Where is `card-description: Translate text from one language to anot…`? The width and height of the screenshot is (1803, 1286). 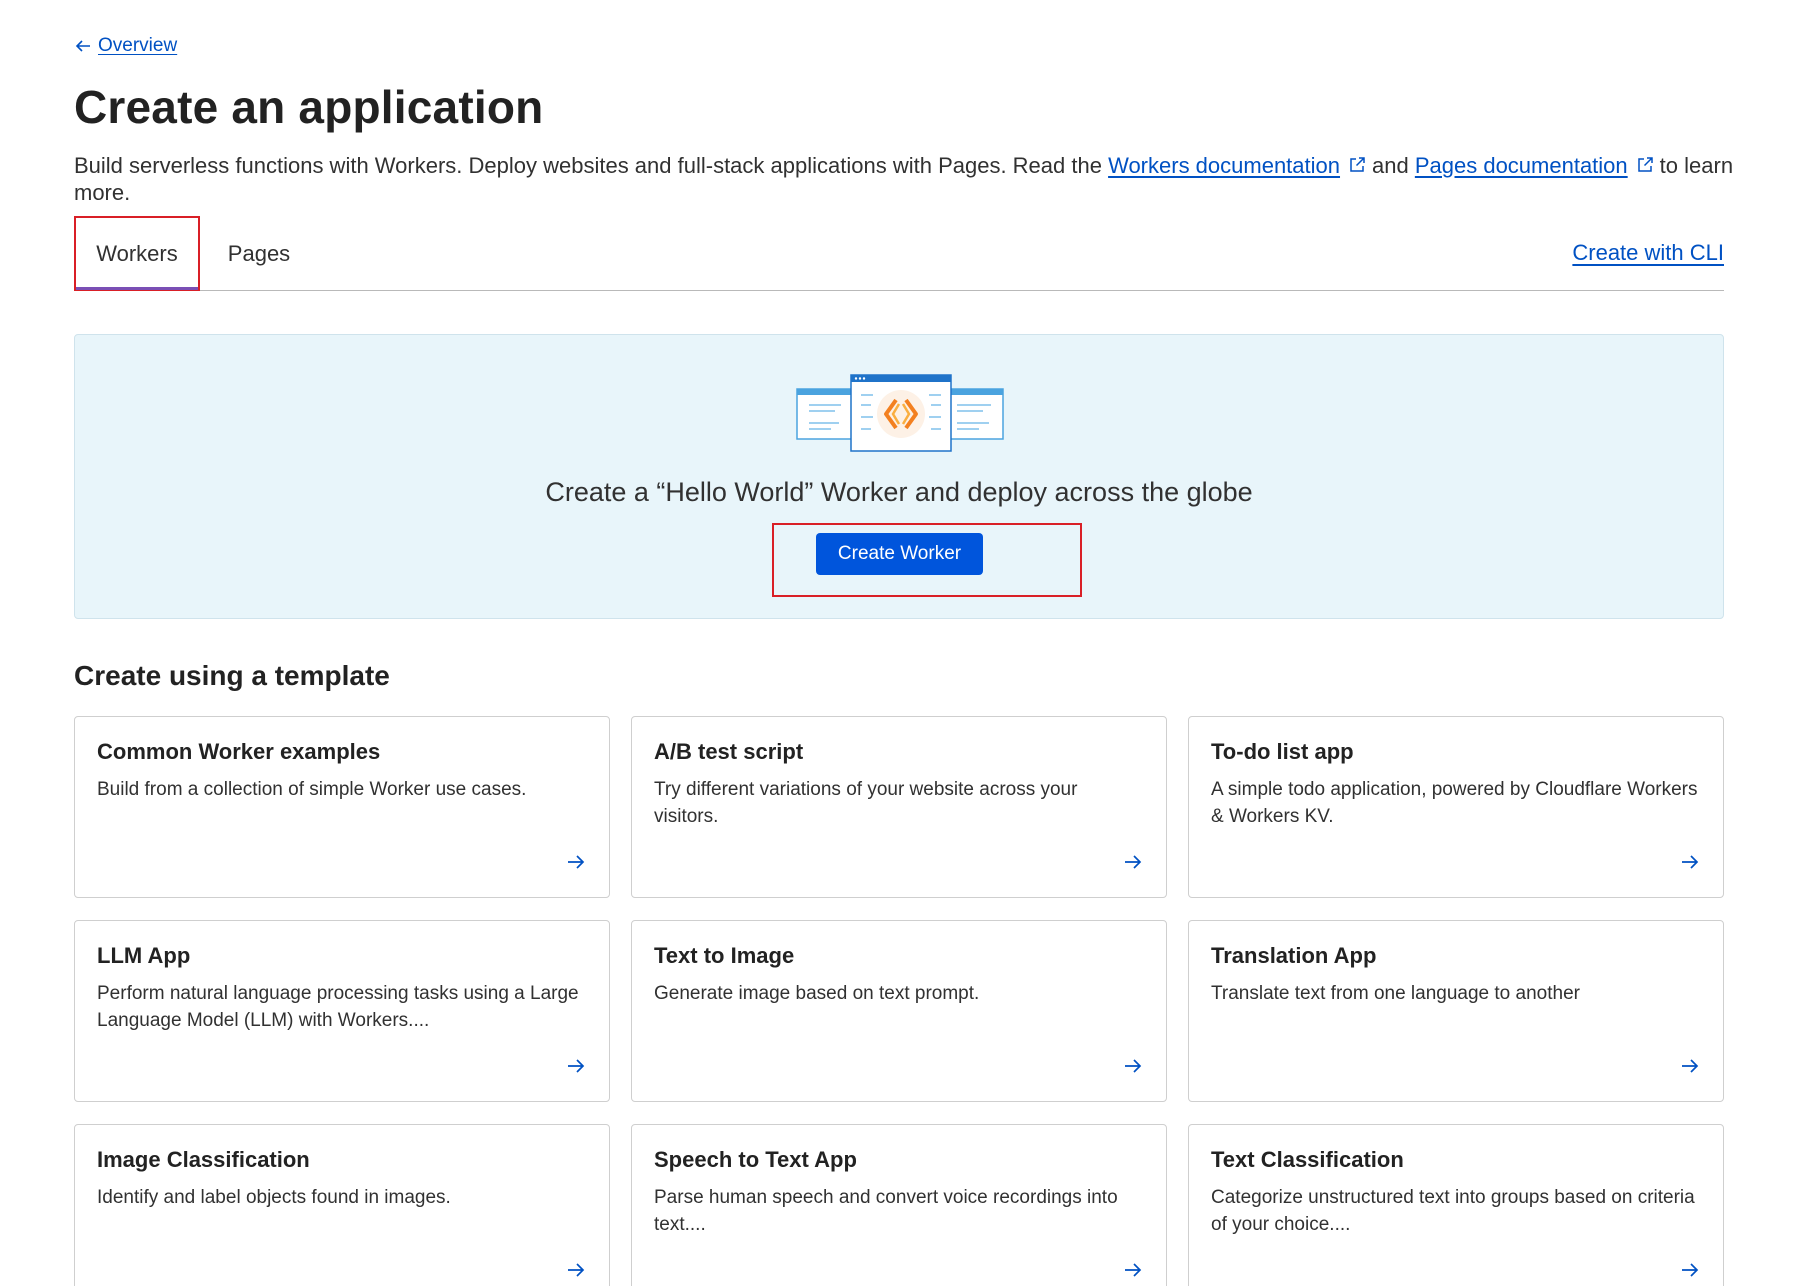
card-description: Translate text from one language to anot… is located at coordinates (1395, 993).